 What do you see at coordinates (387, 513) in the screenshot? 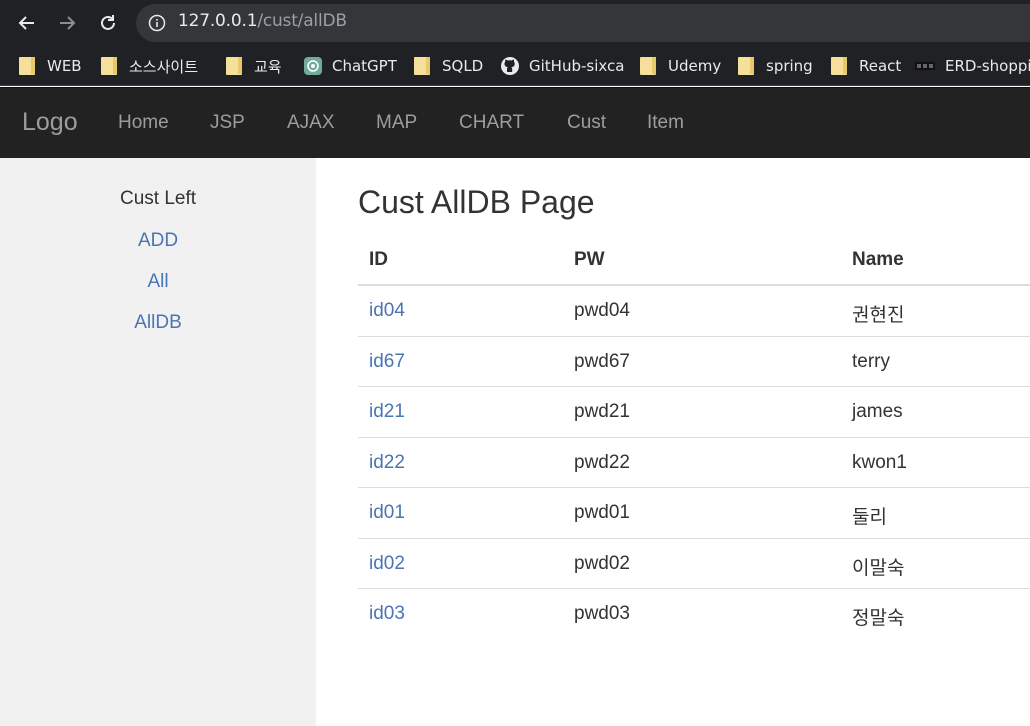
I see `cust-id-link: id01` at bounding box center [387, 513].